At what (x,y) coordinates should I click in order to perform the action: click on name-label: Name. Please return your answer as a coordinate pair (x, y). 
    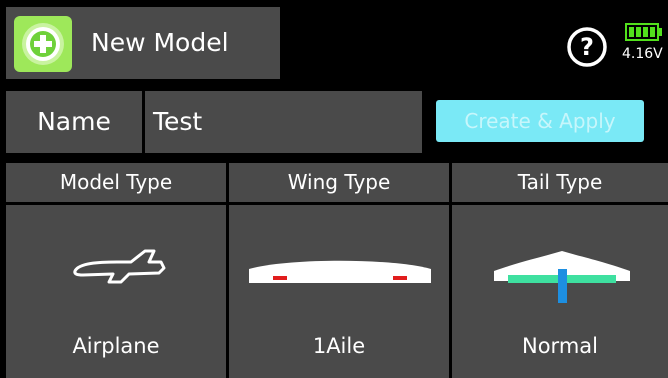
    Looking at the image, I should click on (74, 121).